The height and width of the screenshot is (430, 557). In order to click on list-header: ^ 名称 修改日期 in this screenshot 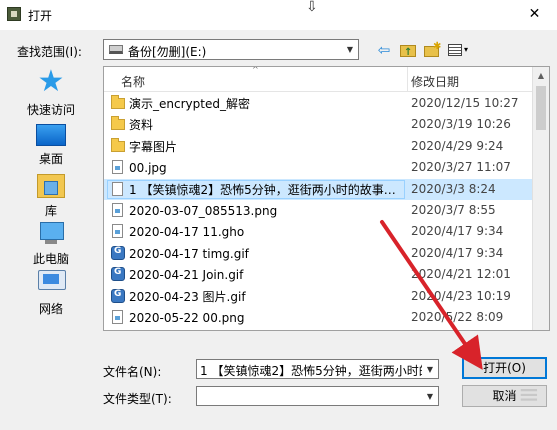, I will do `click(319, 79)`.